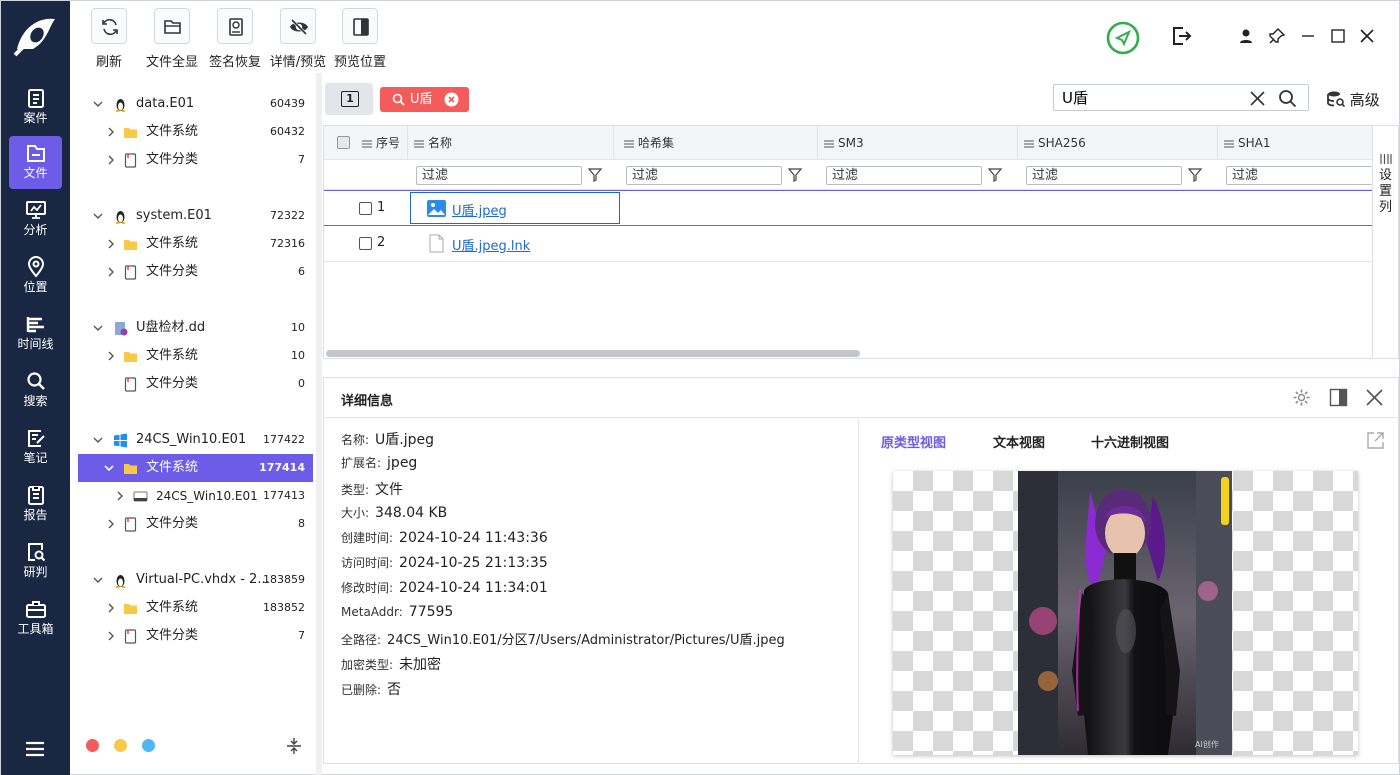 This screenshot has height=775, width=1400. What do you see at coordinates (904, 175) in the screenshot?
I see `sm3-filter-input: 过滤` at bounding box center [904, 175].